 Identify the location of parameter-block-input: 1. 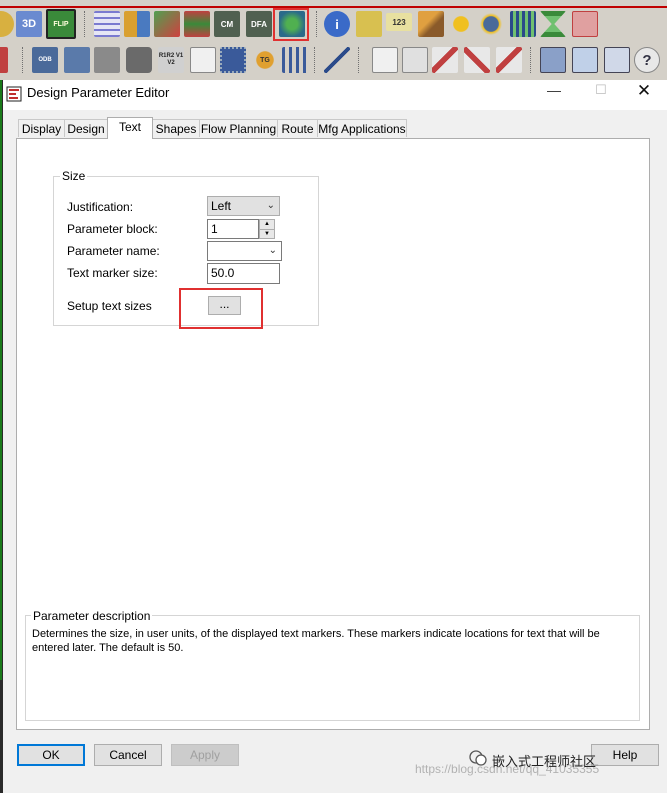
(233, 229).